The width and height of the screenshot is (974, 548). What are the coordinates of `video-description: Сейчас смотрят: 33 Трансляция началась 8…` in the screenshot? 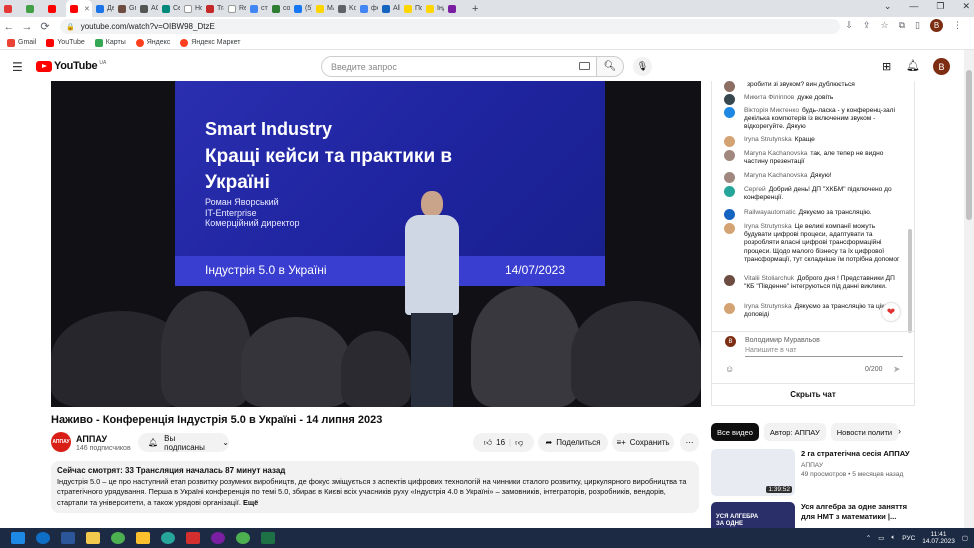 It's located at (375, 487).